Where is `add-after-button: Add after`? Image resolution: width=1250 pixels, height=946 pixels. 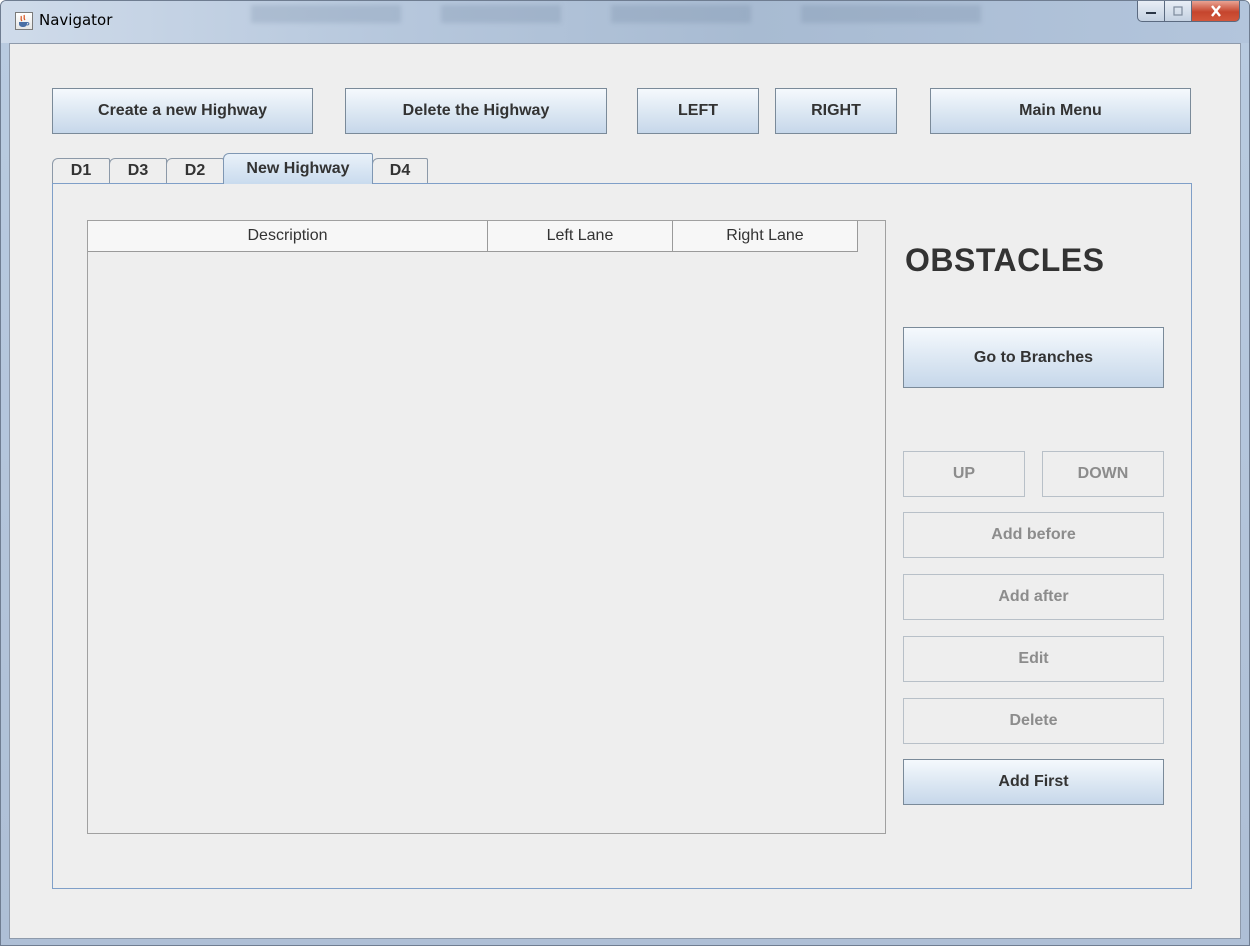
add-after-button: Add after is located at coordinates (1033, 597).